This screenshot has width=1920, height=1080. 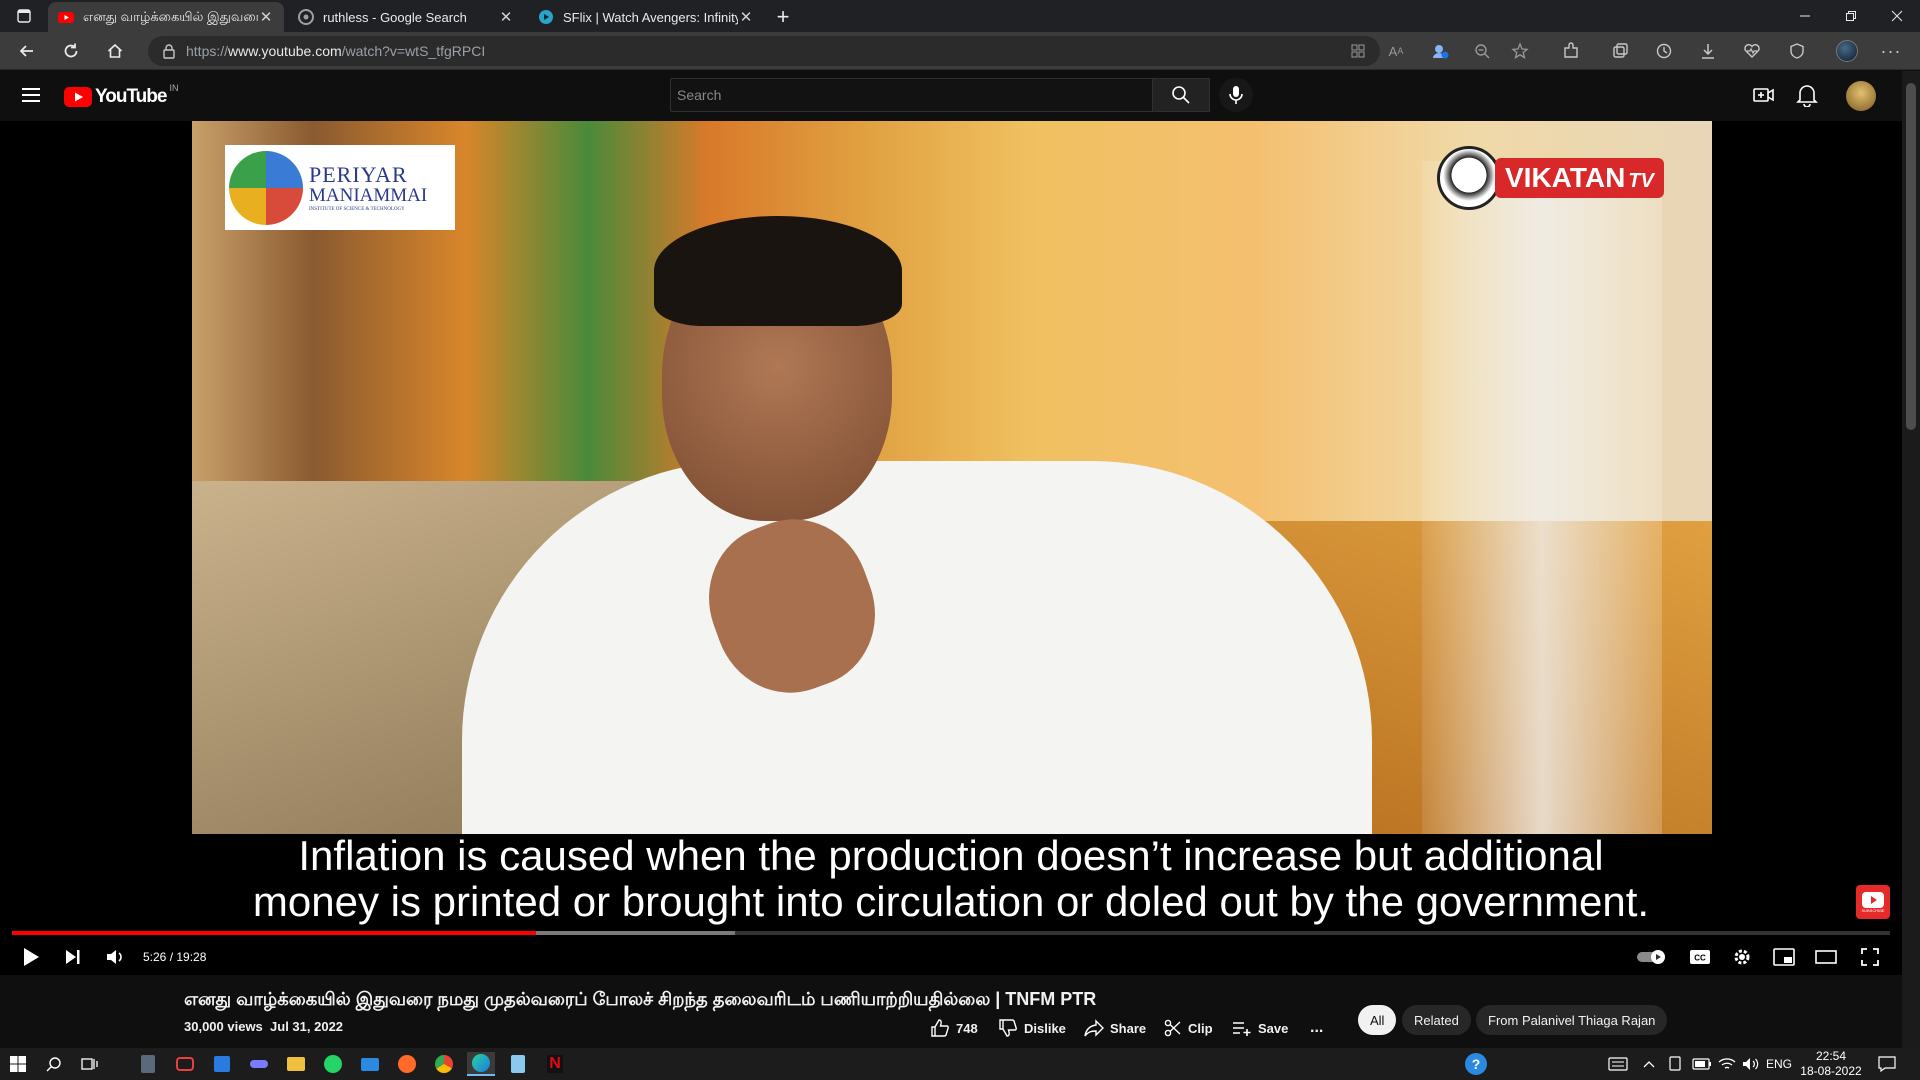 What do you see at coordinates (481, 1064) in the screenshot?
I see `edge-browser-icon` at bounding box center [481, 1064].